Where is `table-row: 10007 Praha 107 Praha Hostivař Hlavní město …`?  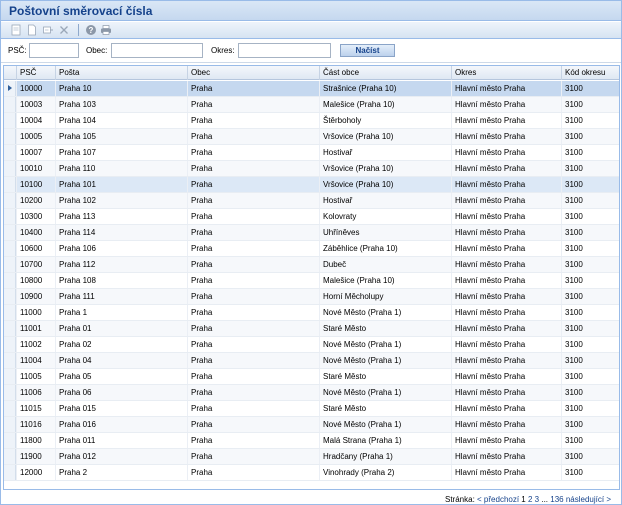 table-row: 10007 Praha 107 Praha Hostivař Hlavní město … is located at coordinates (311, 153).